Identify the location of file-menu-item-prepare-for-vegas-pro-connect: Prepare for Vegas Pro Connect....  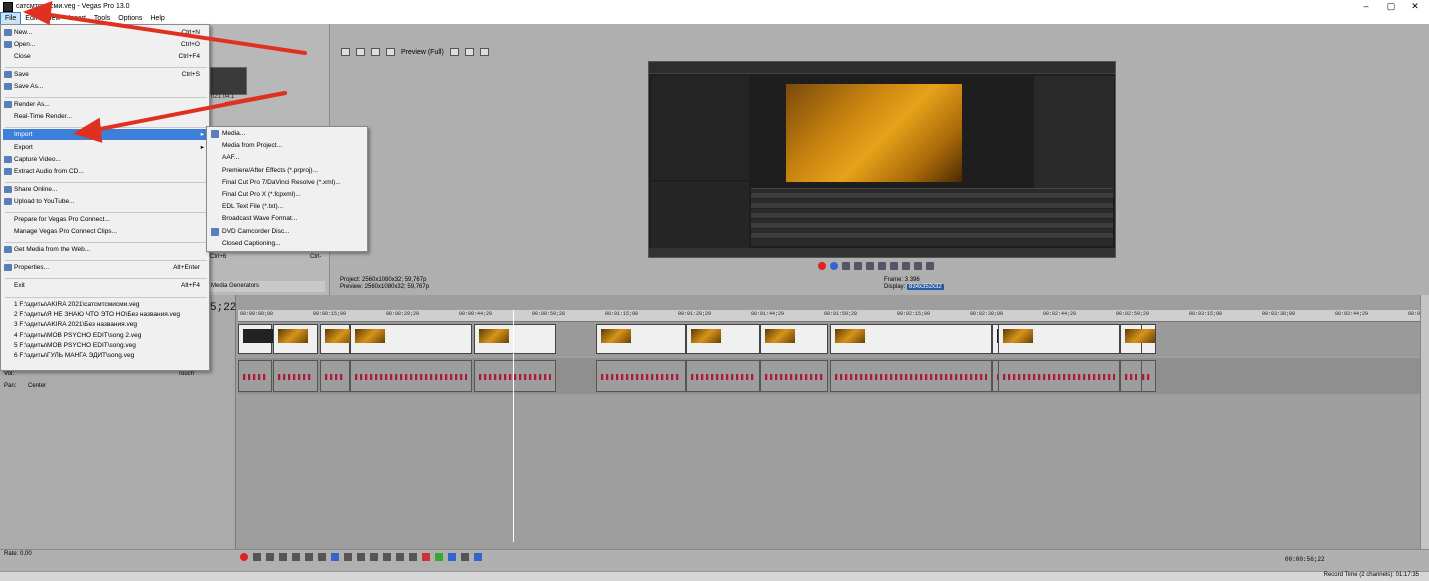
(105, 219).